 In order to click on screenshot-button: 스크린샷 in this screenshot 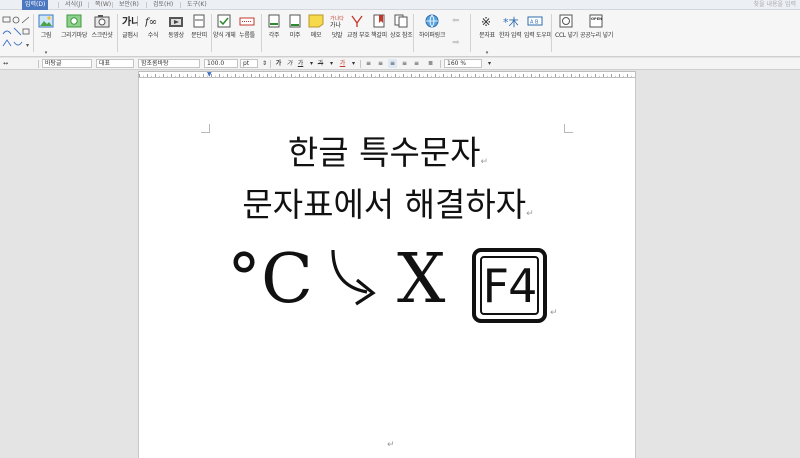, I will do `click(102, 34)`.